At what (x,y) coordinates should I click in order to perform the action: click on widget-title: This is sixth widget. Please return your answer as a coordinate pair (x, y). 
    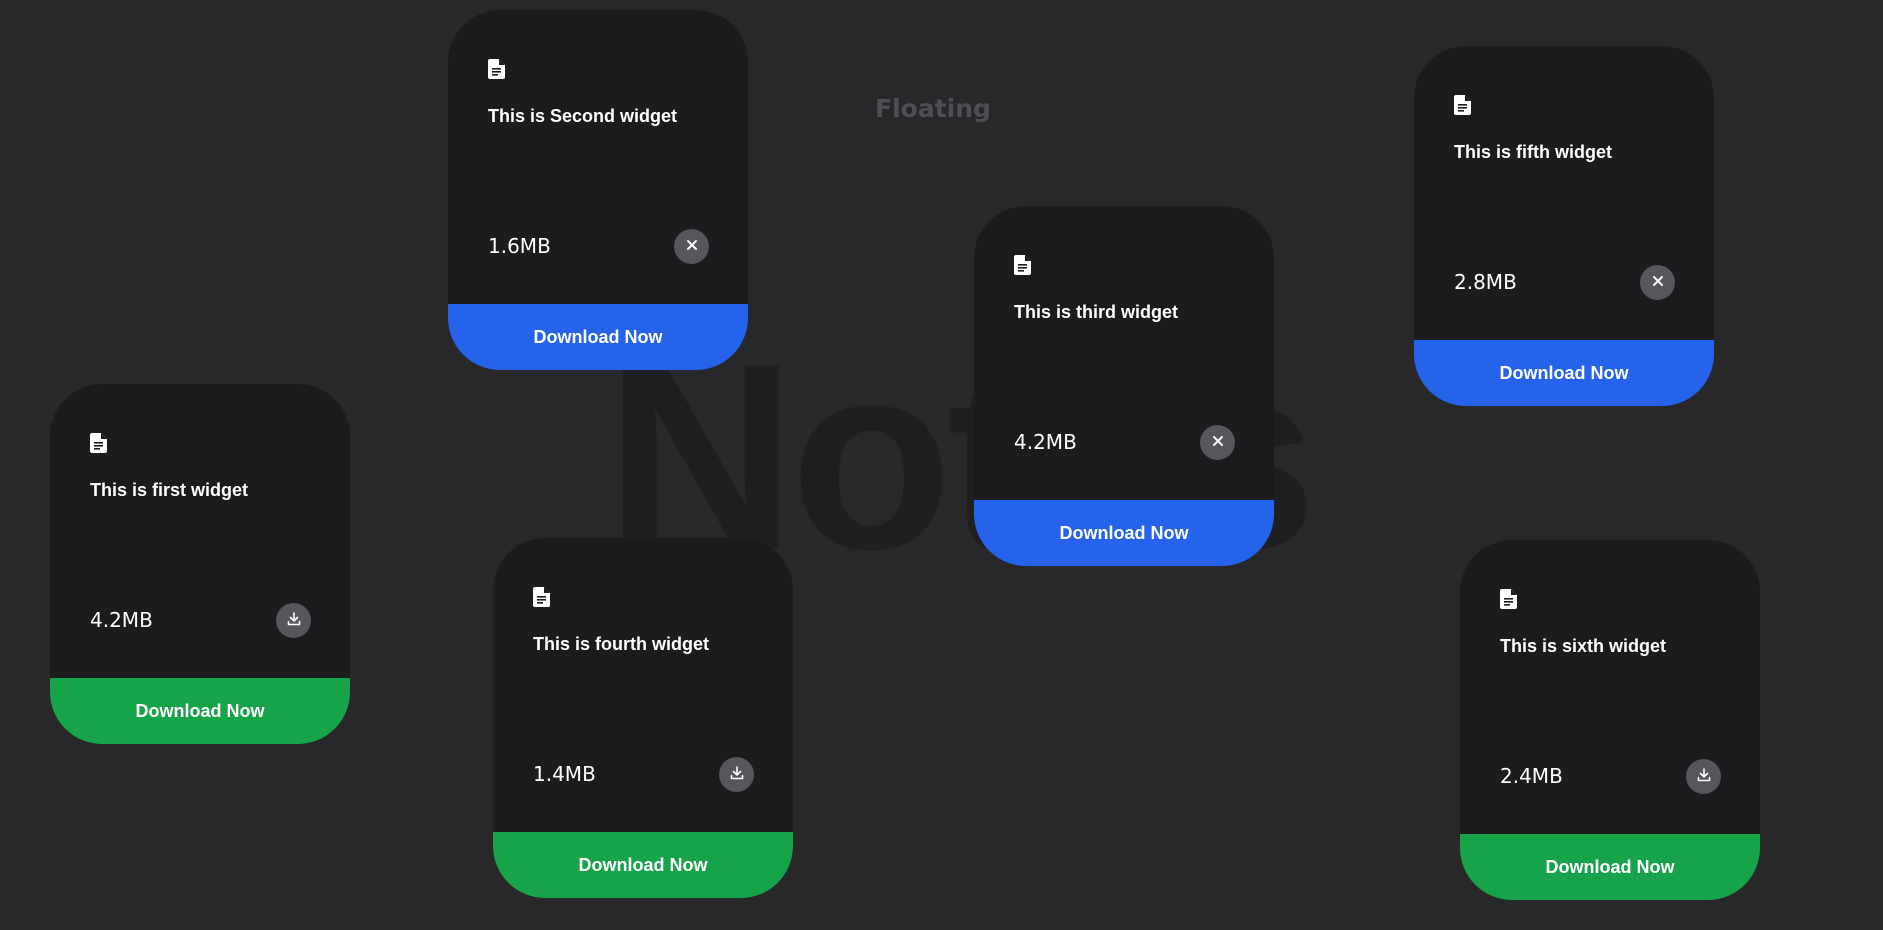
    Looking at the image, I should click on (1583, 646).